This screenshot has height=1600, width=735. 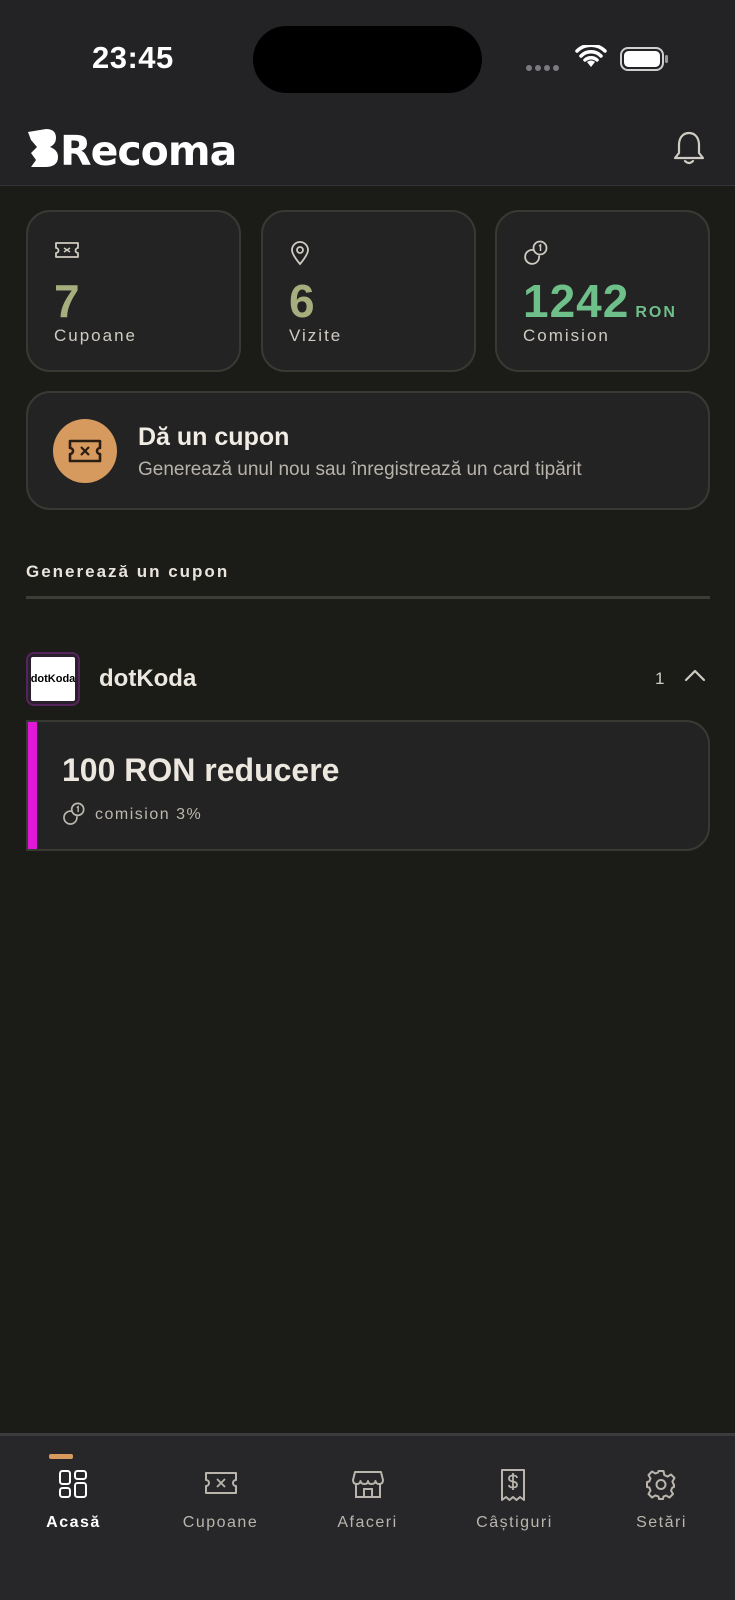 What do you see at coordinates (514, 1522) in the screenshot?
I see `tab-earnings-label: Câștiguri` at bounding box center [514, 1522].